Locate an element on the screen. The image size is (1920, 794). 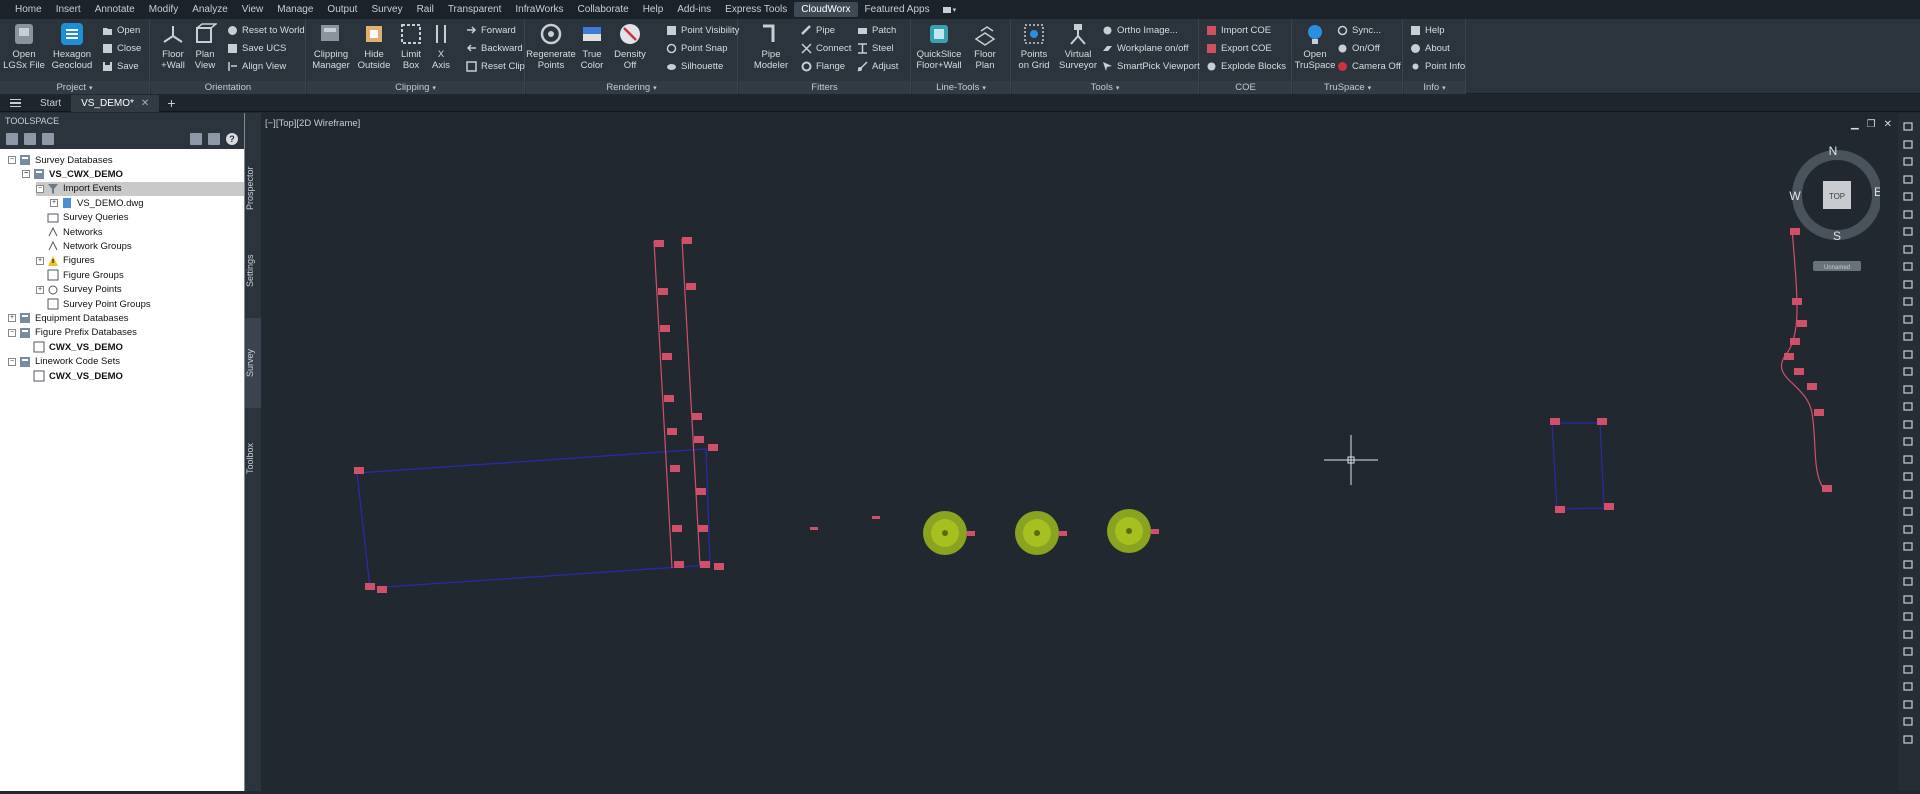
explode-blocks-button: Explode Blocks is located at coordinates (1246, 66).